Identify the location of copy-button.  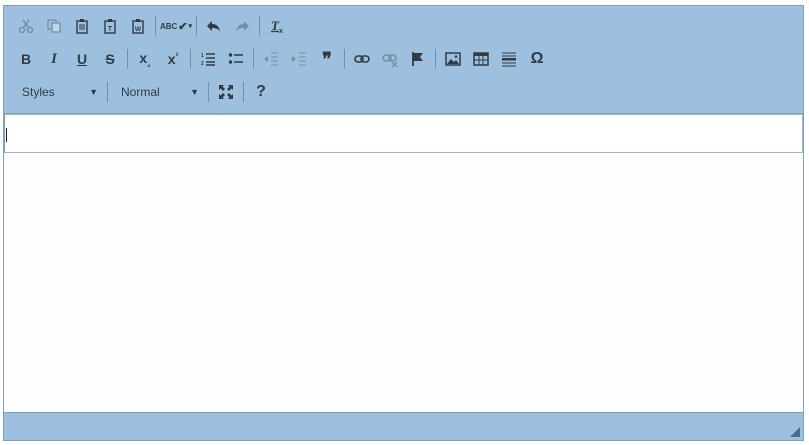
(54, 26).